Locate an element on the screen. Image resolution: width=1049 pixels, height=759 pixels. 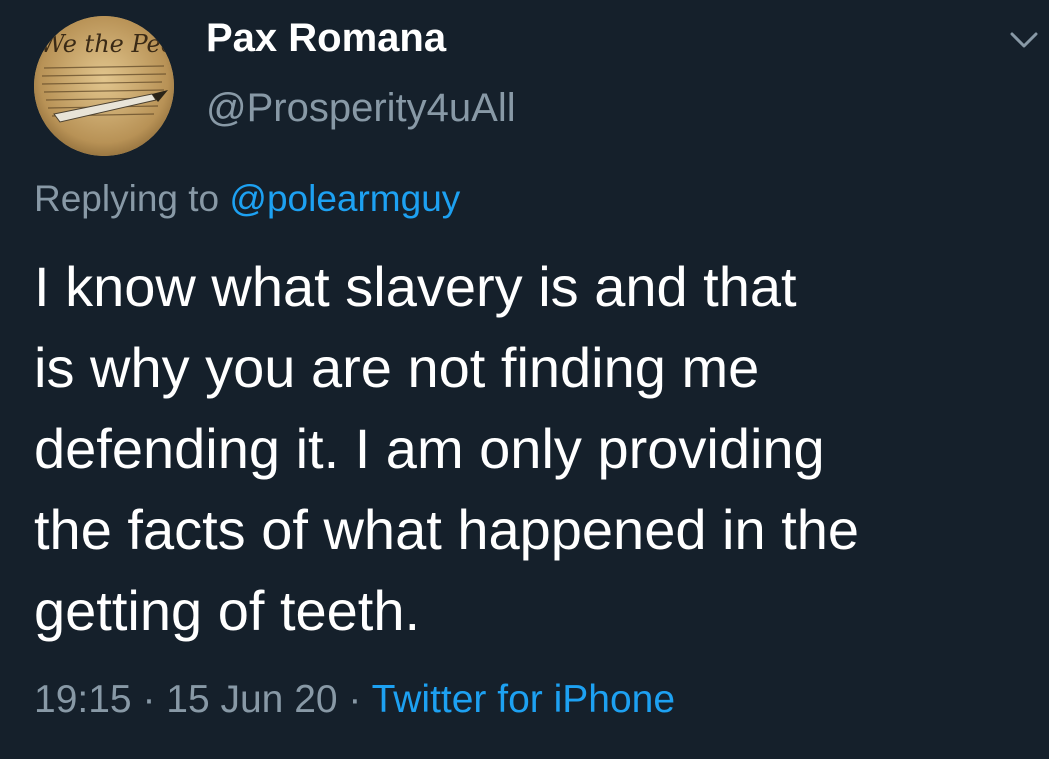
reply-mention-link: @polearmguy is located at coordinates (344, 198).